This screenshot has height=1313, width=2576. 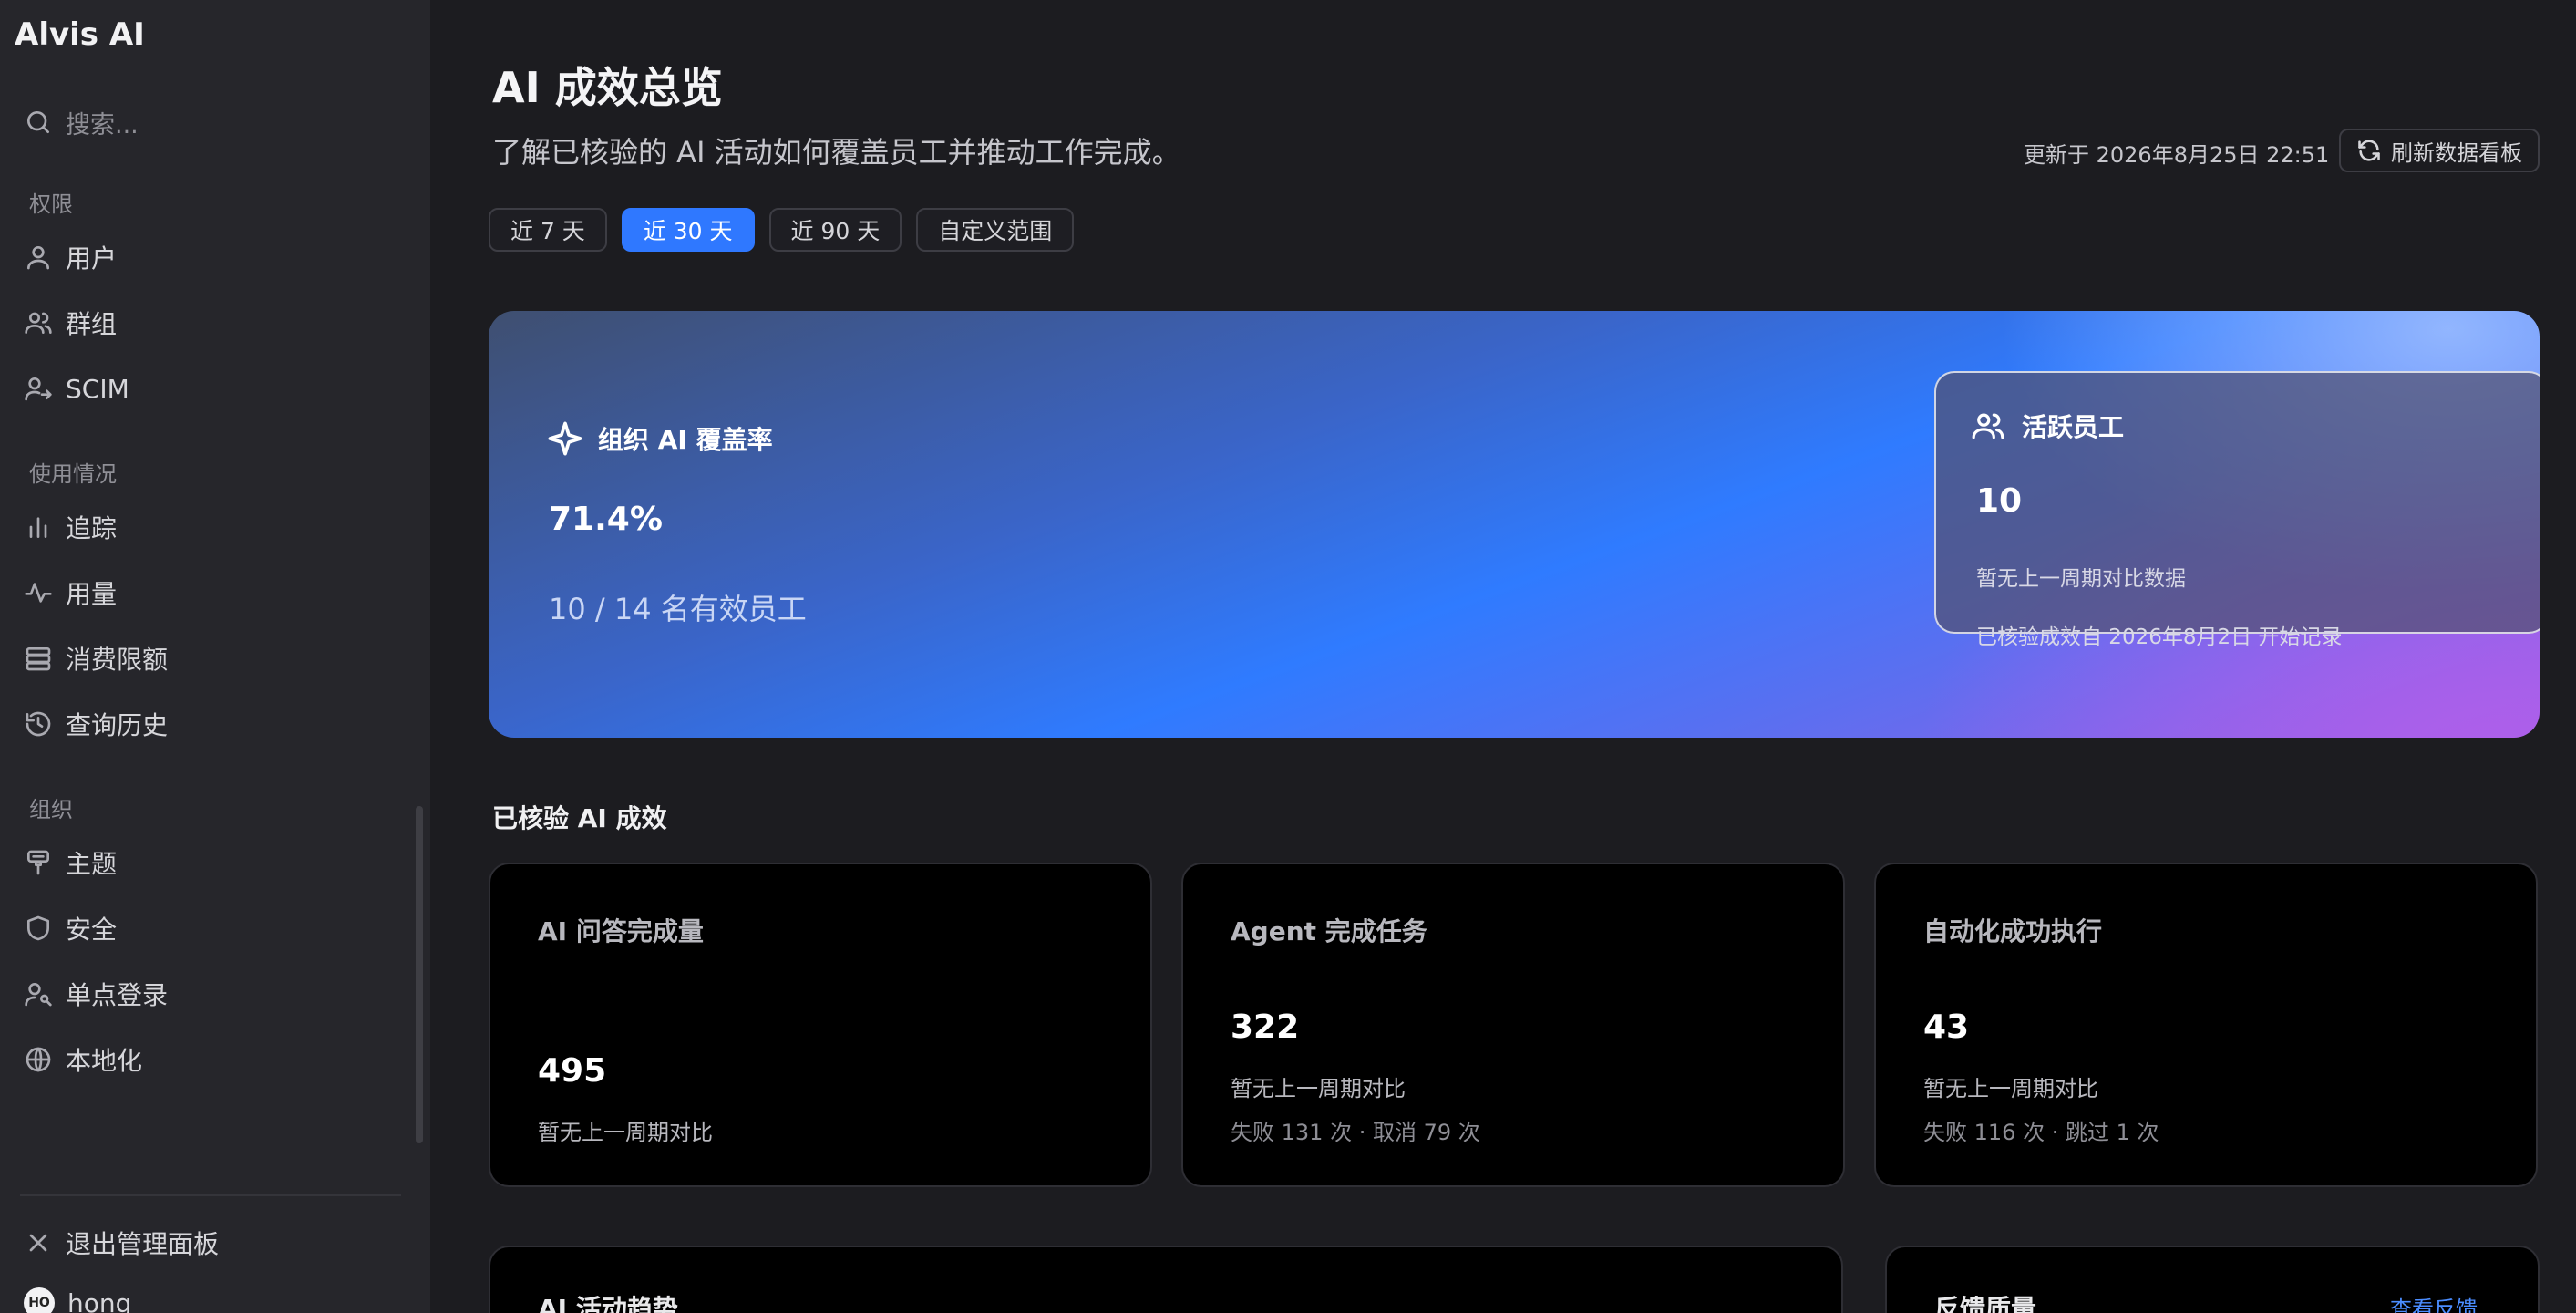 I want to click on sidebar-item-consumption: 用量, so click(x=70, y=593).